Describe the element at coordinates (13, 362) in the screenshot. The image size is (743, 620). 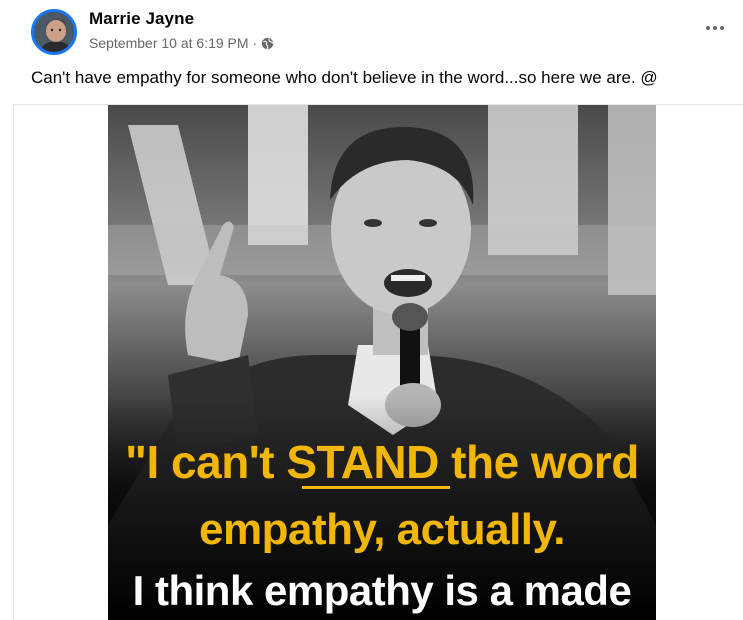
I see `content-border` at that location.